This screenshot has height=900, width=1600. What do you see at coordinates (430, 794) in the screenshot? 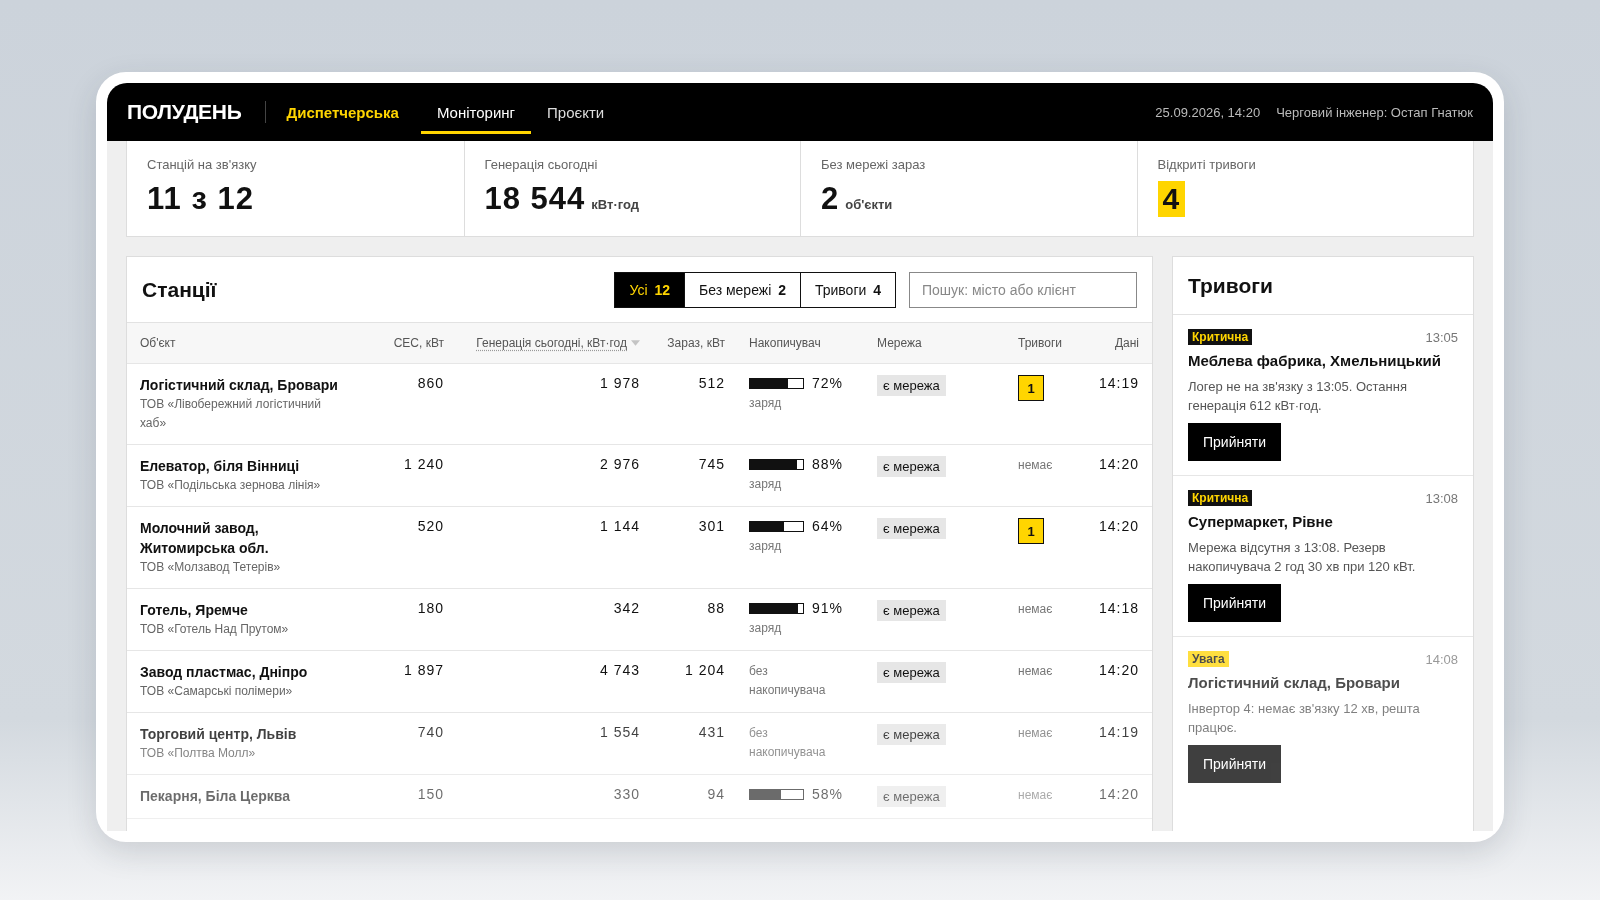
I see `table-cell: 150` at bounding box center [430, 794].